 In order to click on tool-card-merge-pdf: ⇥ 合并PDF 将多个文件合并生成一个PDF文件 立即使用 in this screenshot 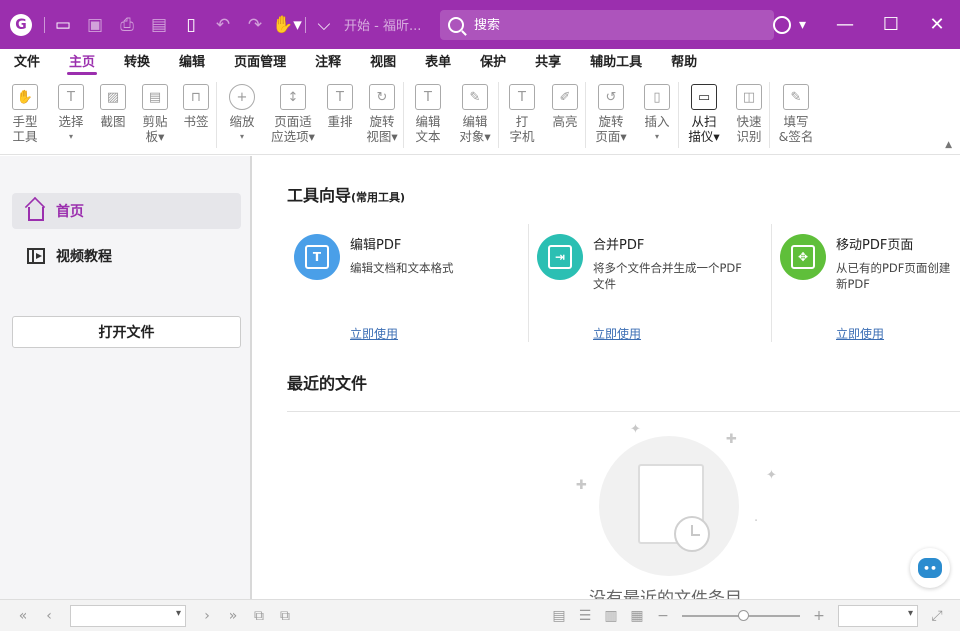, I will do `click(650, 283)`.